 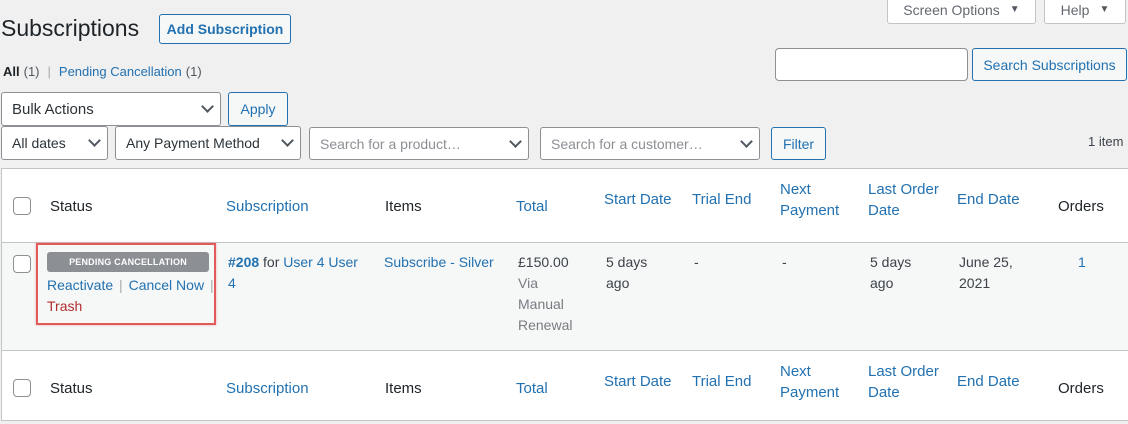 I want to click on view-pending-link: Pending Cancellation, so click(x=120, y=71).